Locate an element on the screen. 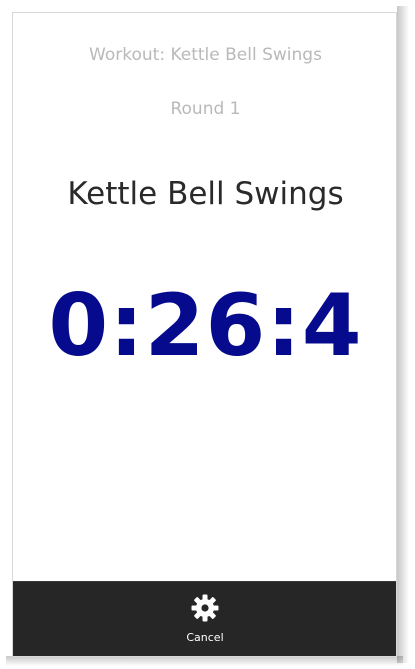 Image resolution: width=415 pixels, height=669 pixels. countdown-timer: 0:26:4 is located at coordinates (205, 326).